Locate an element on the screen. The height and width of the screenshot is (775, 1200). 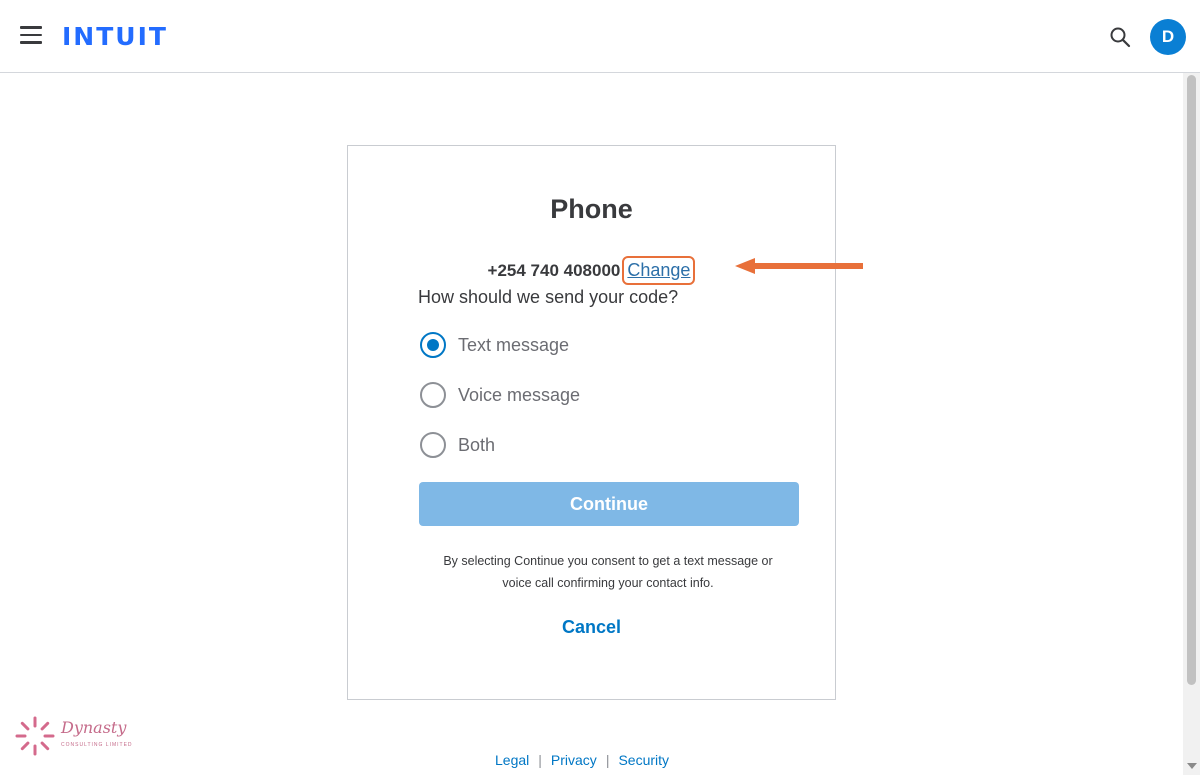
text-message-radio is located at coordinates (433, 345).